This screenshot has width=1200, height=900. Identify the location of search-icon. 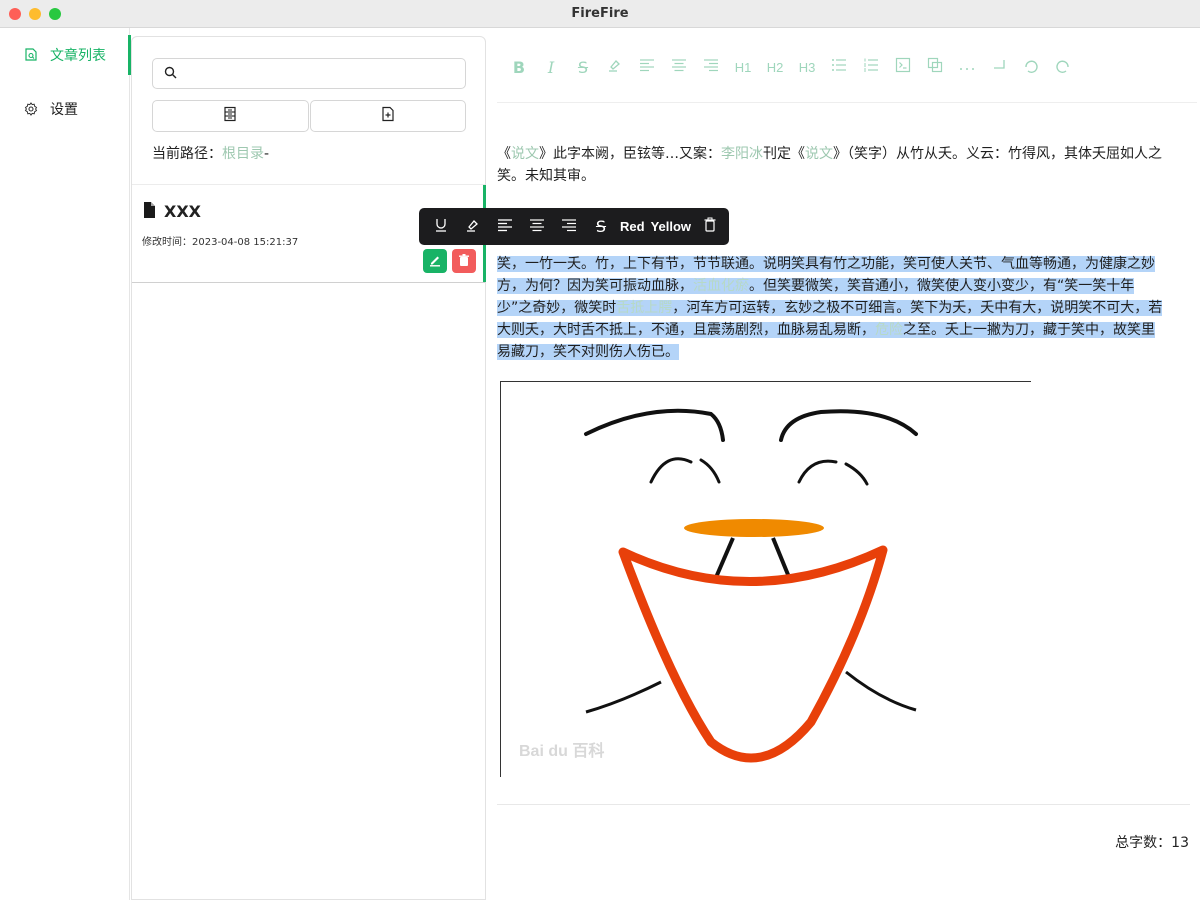
(170, 73).